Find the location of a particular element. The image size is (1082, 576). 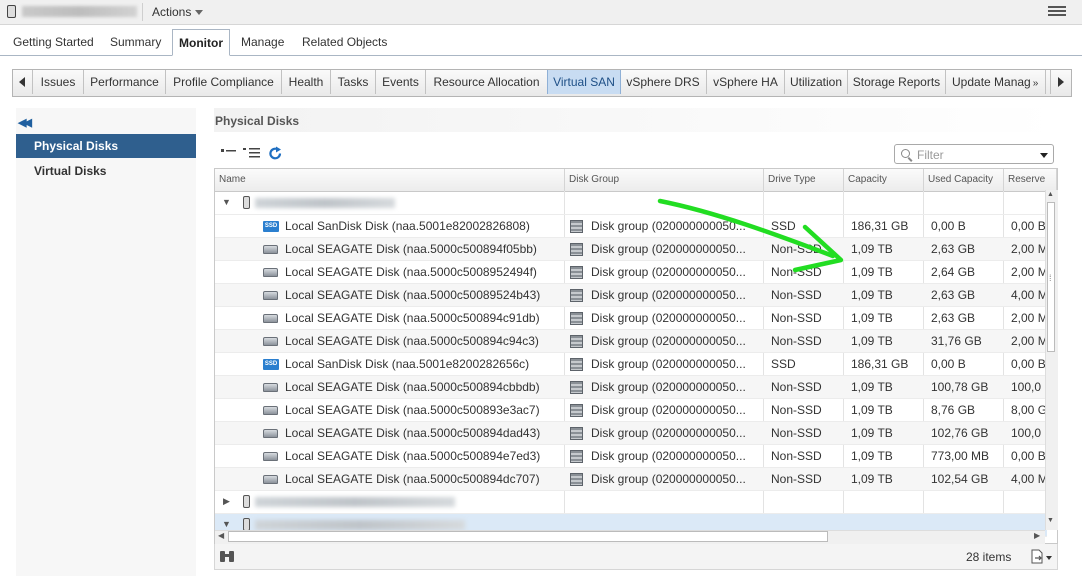

host-icon is located at coordinates (246, 501).